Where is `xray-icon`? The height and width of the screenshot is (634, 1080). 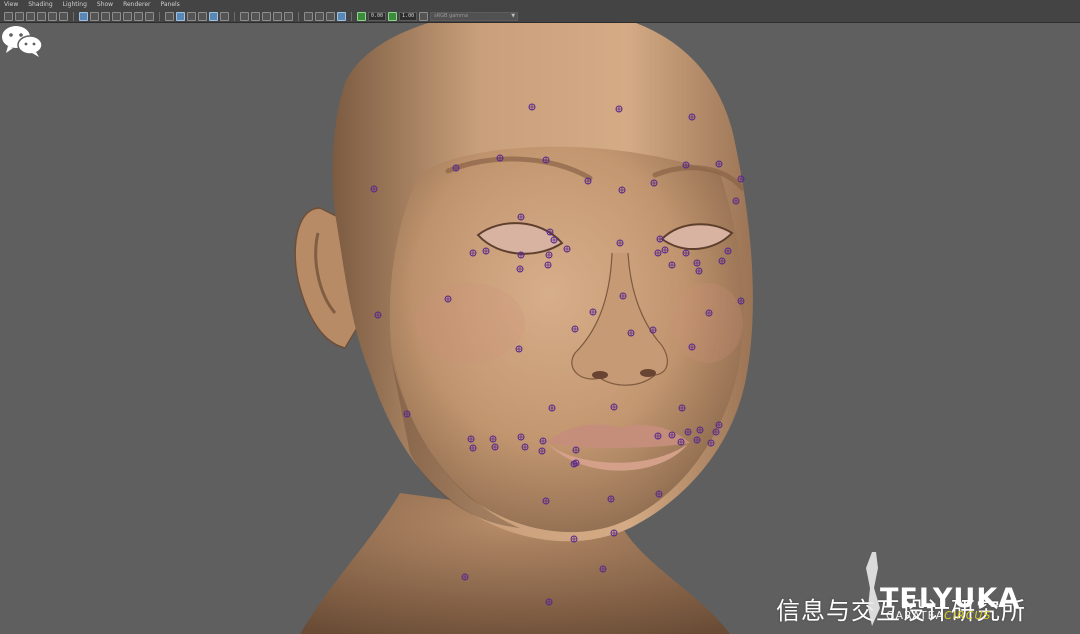
xray-icon is located at coordinates (319, 16).